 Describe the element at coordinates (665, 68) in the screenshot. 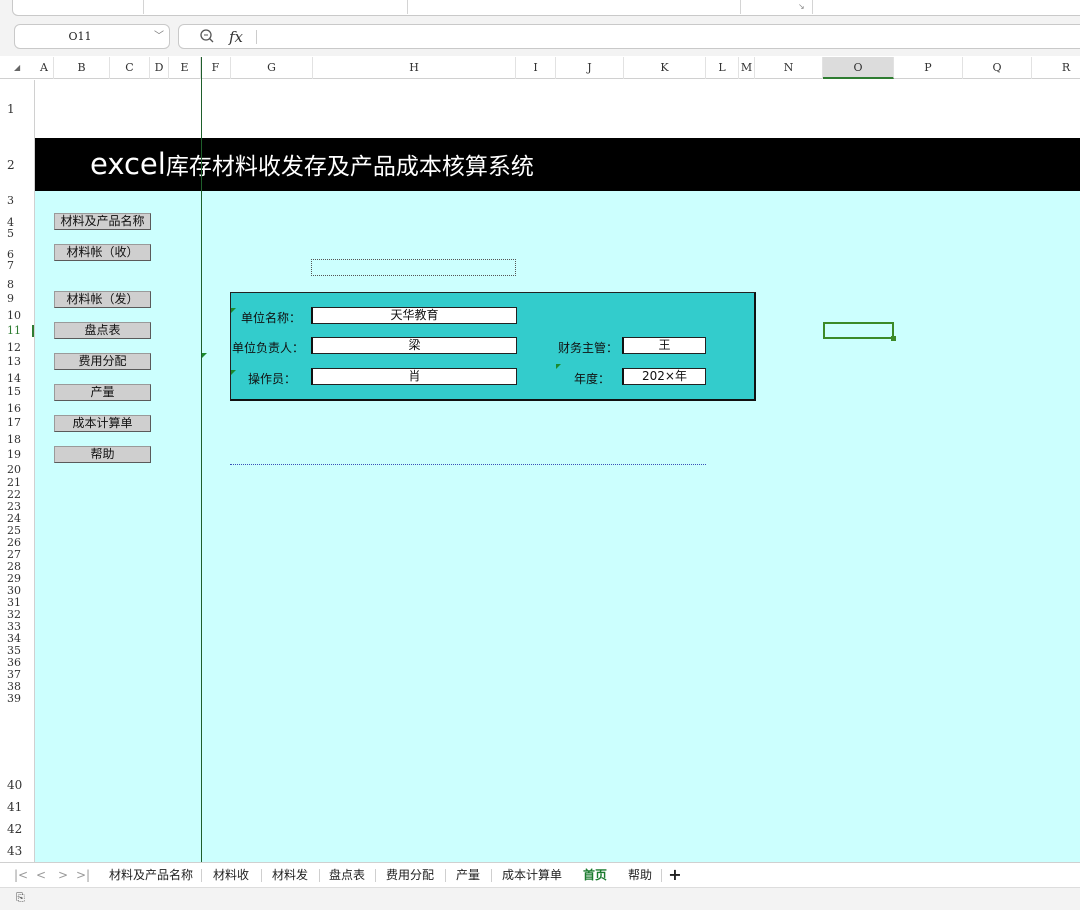

I see `column-header-k: K` at that location.